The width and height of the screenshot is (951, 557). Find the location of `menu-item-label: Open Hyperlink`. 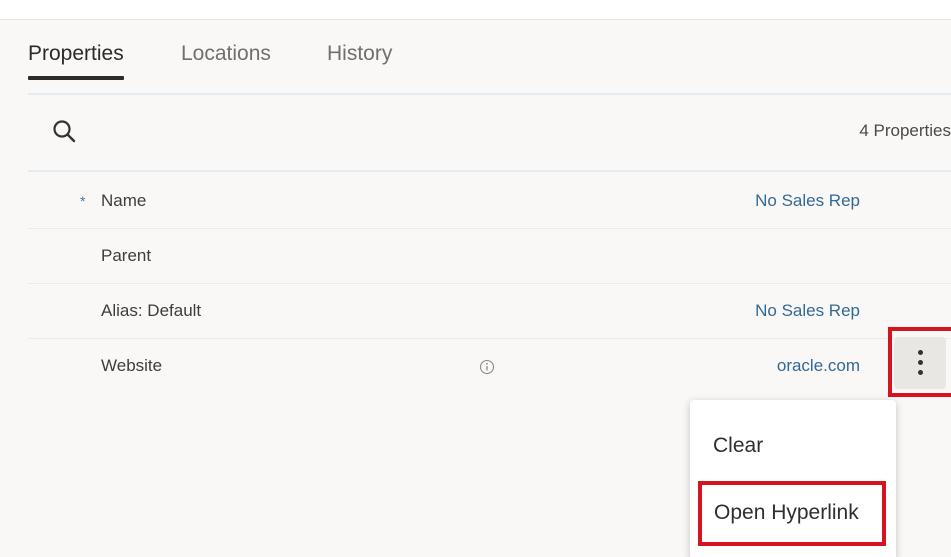

menu-item-label: Open Hyperlink is located at coordinates (786, 512).